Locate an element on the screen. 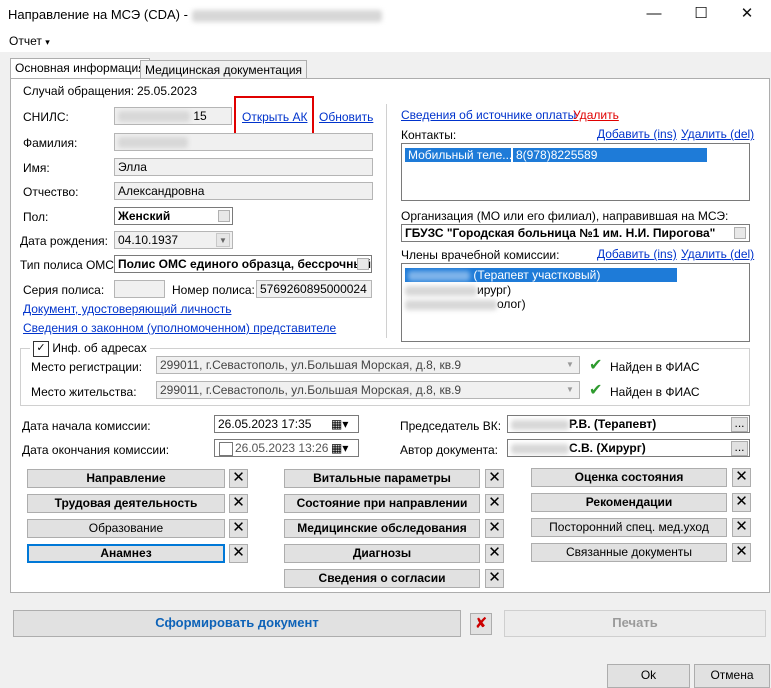 The height and width of the screenshot is (688, 771). address-group-label: Инф. об адресах is located at coordinates (99, 348).